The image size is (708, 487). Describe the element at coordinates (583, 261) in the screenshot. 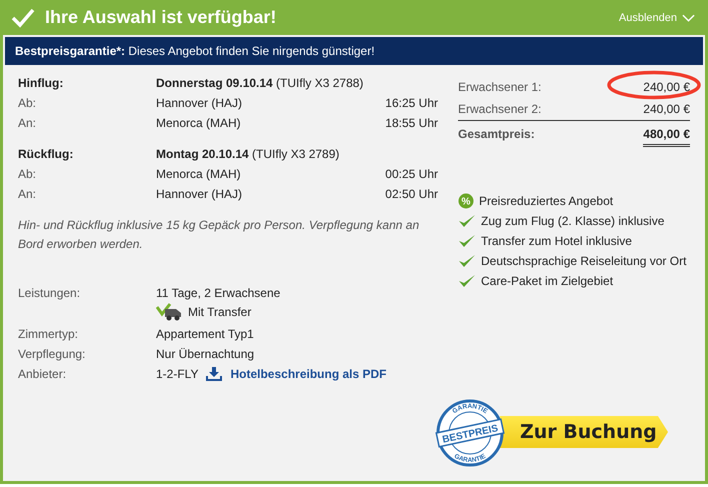

I see `feature-text: Deutschsprachige Reiseleitung vor Ort` at that location.